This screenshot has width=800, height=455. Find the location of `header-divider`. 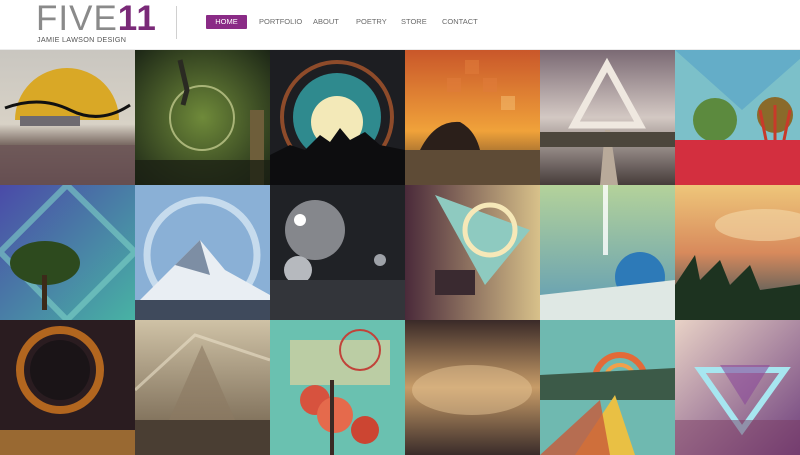

header-divider is located at coordinates (176, 22).